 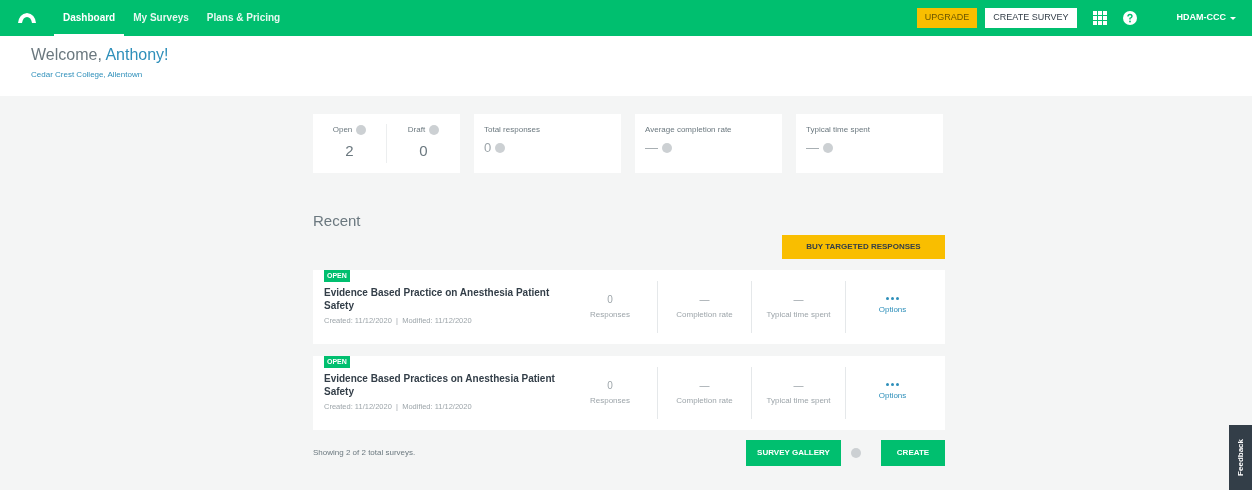 What do you see at coordinates (513, 130) in the screenshot?
I see `stat-label: Total responses` at bounding box center [513, 130].